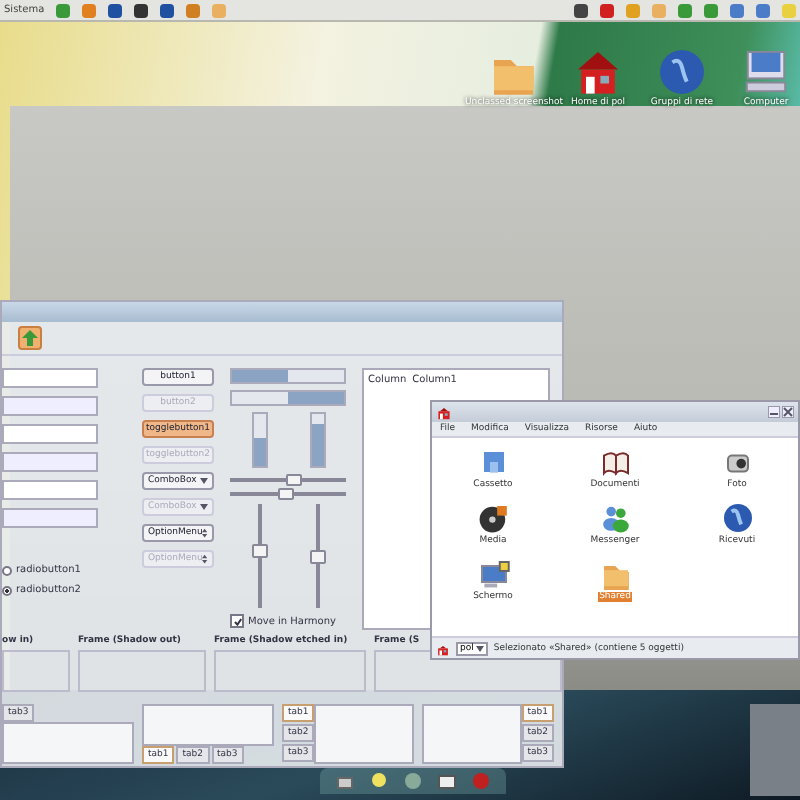 The width and height of the screenshot is (800, 800). Describe the element at coordinates (615, 462) in the screenshot. I see `book-icon` at that location.